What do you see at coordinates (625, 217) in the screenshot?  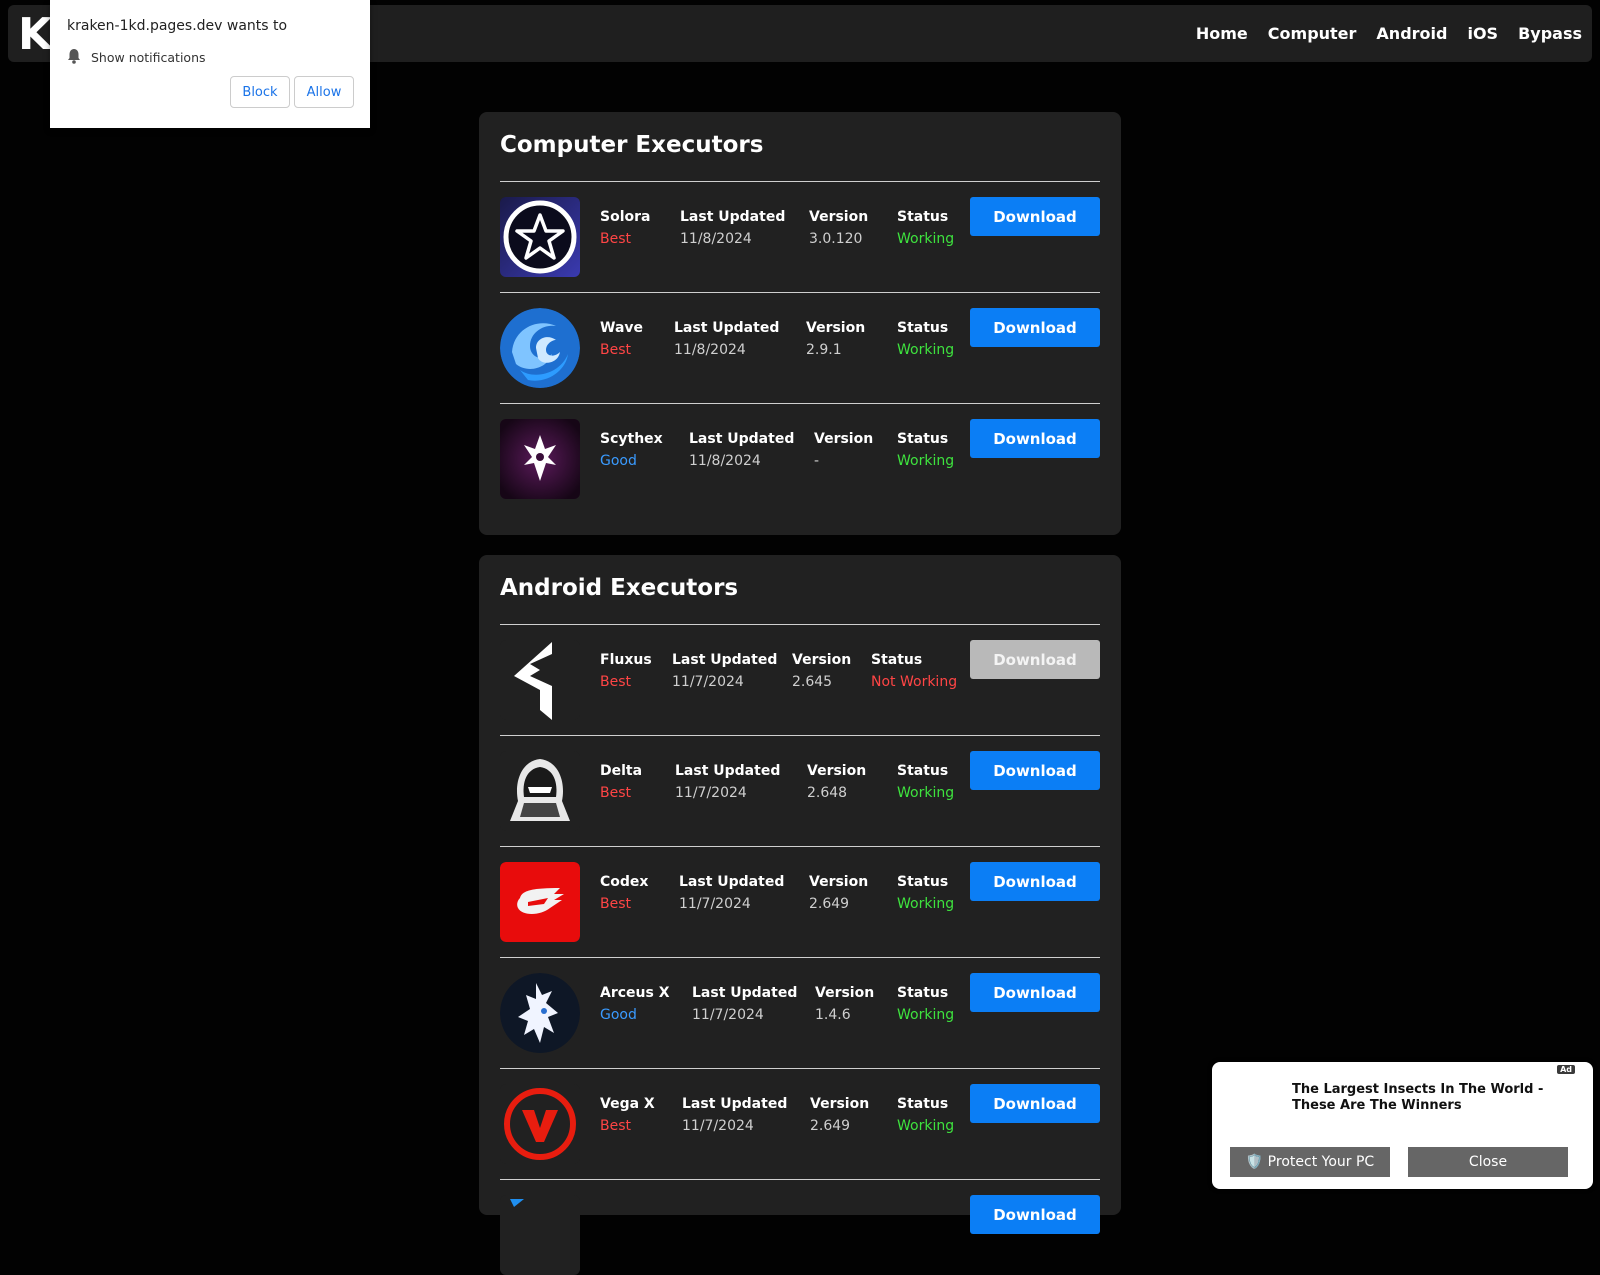 I see `executor-name: Solora` at bounding box center [625, 217].